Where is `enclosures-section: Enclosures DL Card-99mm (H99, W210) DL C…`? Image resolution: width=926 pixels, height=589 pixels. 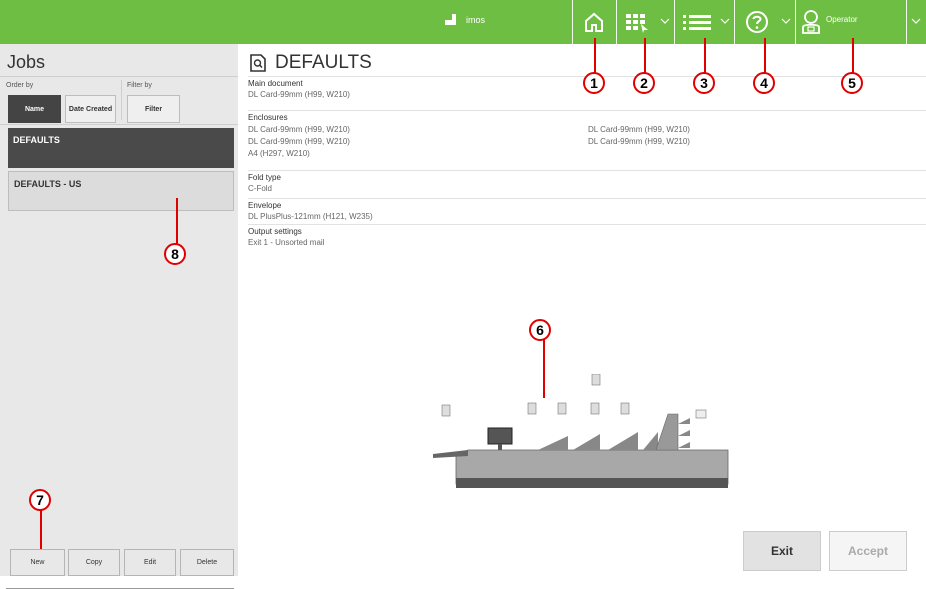 enclosures-section: Enclosures DL Card-99mm (H99, W210) DL C… is located at coordinates (587, 140).